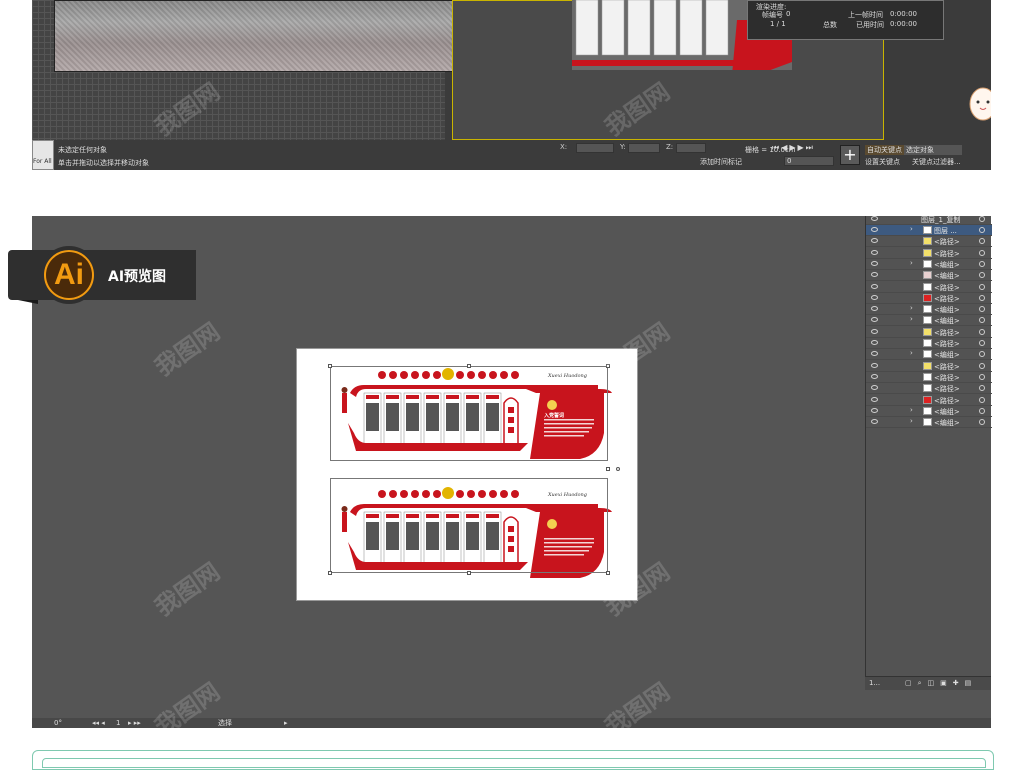 The image size is (1024, 770). Describe the element at coordinates (467, 474) in the screenshot. I see `artboard: Xuexi Huodong 入党誓词` at that location.